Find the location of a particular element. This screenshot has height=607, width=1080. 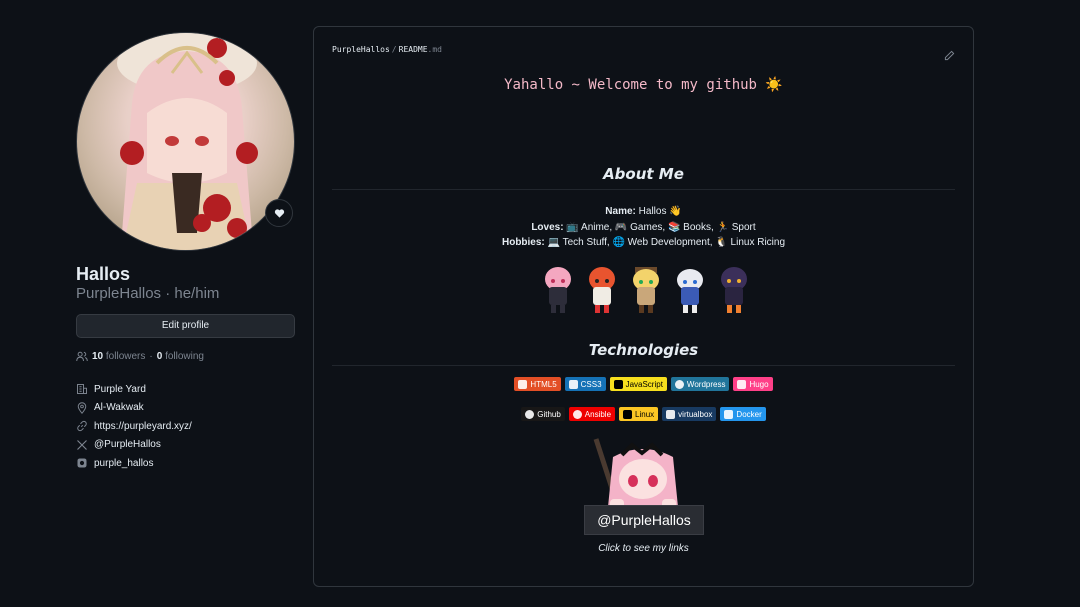

chibi-blonde-icon is located at coordinates (646, 290).